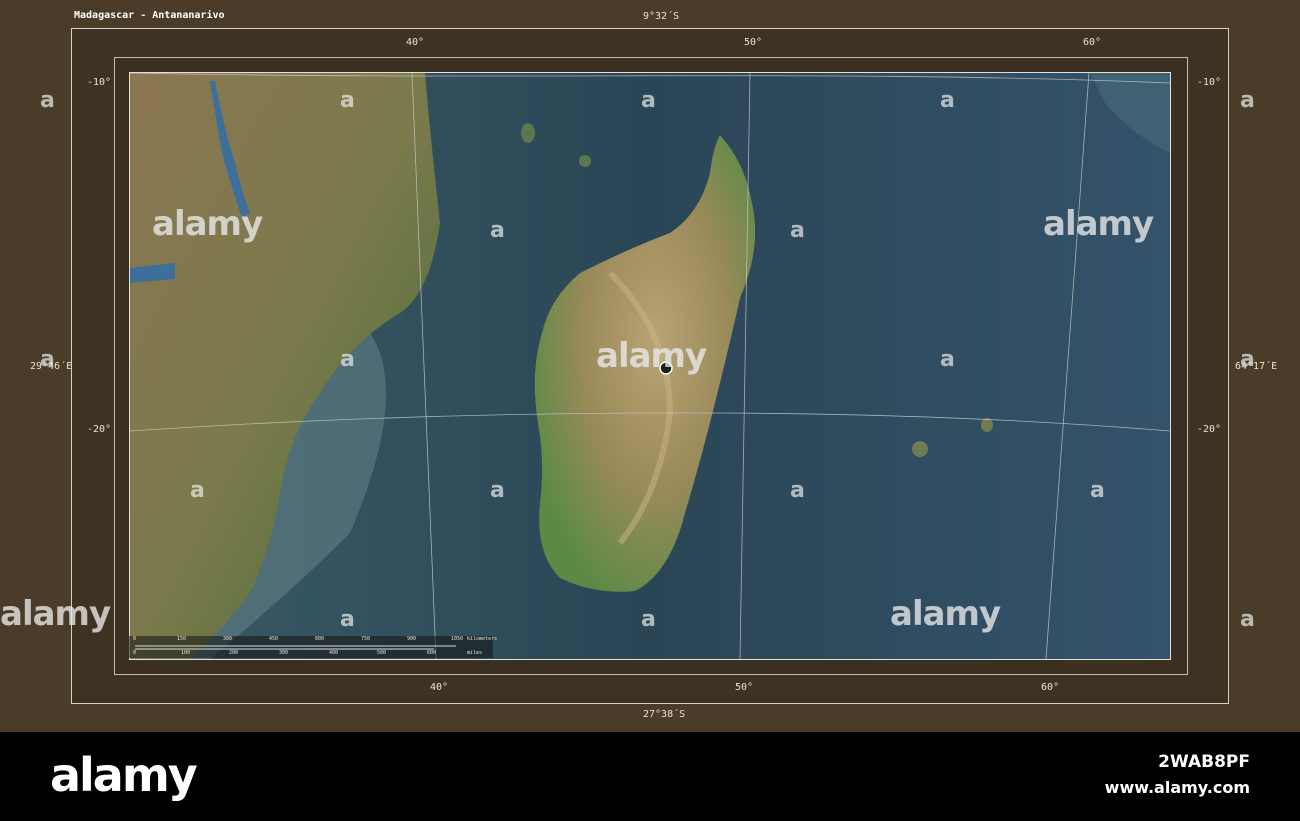  What do you see at coordinates (661, 16) in the screenshot?
I see `north-bound-label: 9°32´S` at bounding box center [661, 16].